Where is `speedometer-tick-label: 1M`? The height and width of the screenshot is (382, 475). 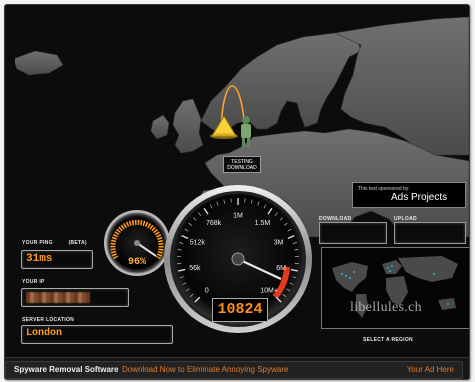
speedometer-tick-label: 1M is located at coordinates (238, 216).